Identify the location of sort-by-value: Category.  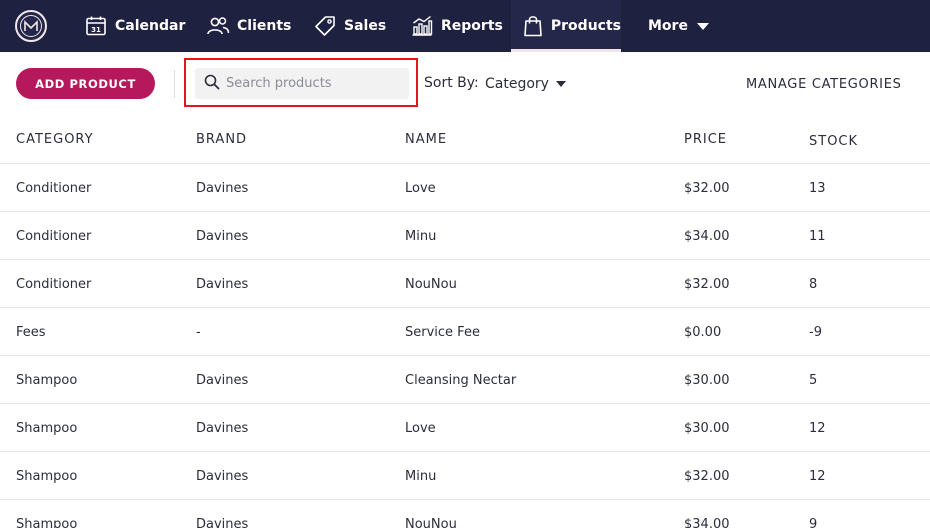
(517, 84).